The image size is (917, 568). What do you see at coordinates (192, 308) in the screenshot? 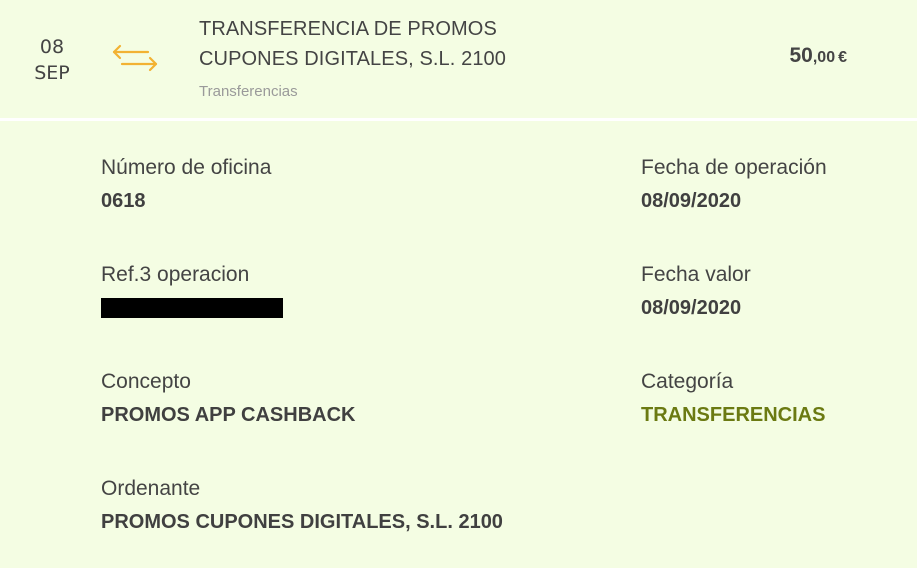
I see `reference-redacted` at bounding box center [192, 308].